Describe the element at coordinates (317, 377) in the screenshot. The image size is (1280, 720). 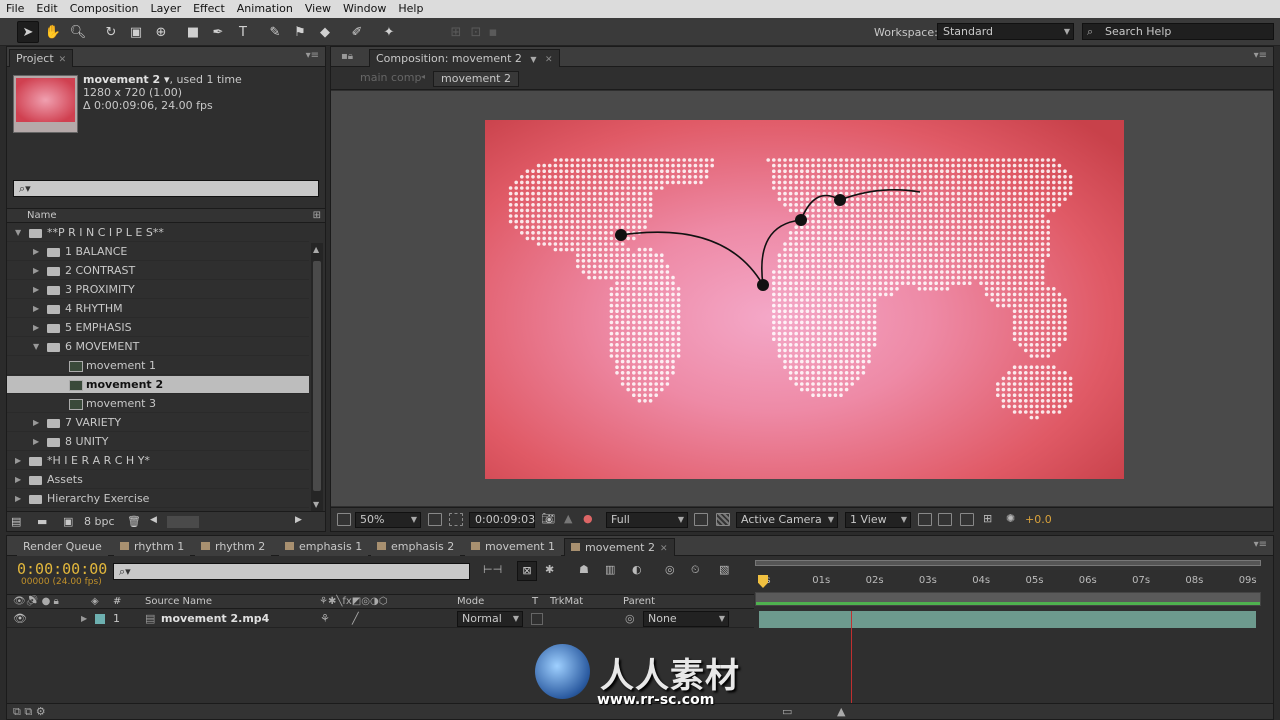
I see `project-scrollbar: ▲ ▼` at that location.